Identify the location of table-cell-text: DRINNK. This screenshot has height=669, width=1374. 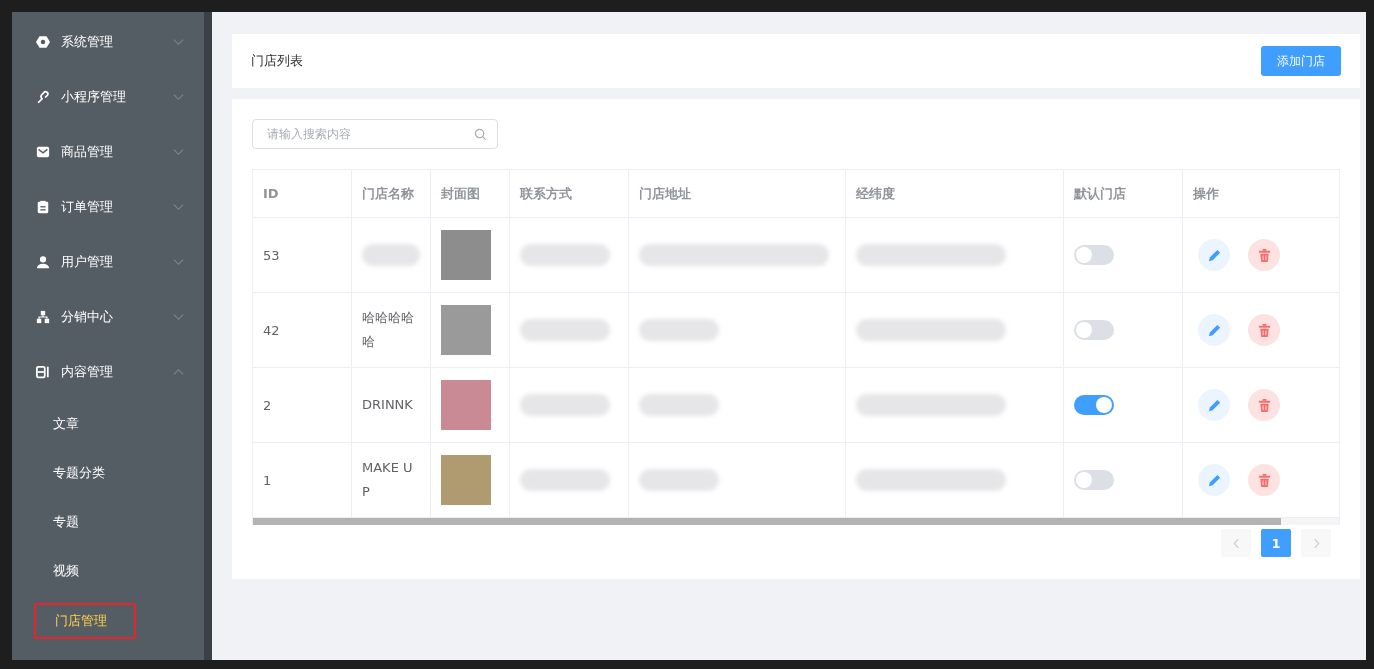
(387, 405).